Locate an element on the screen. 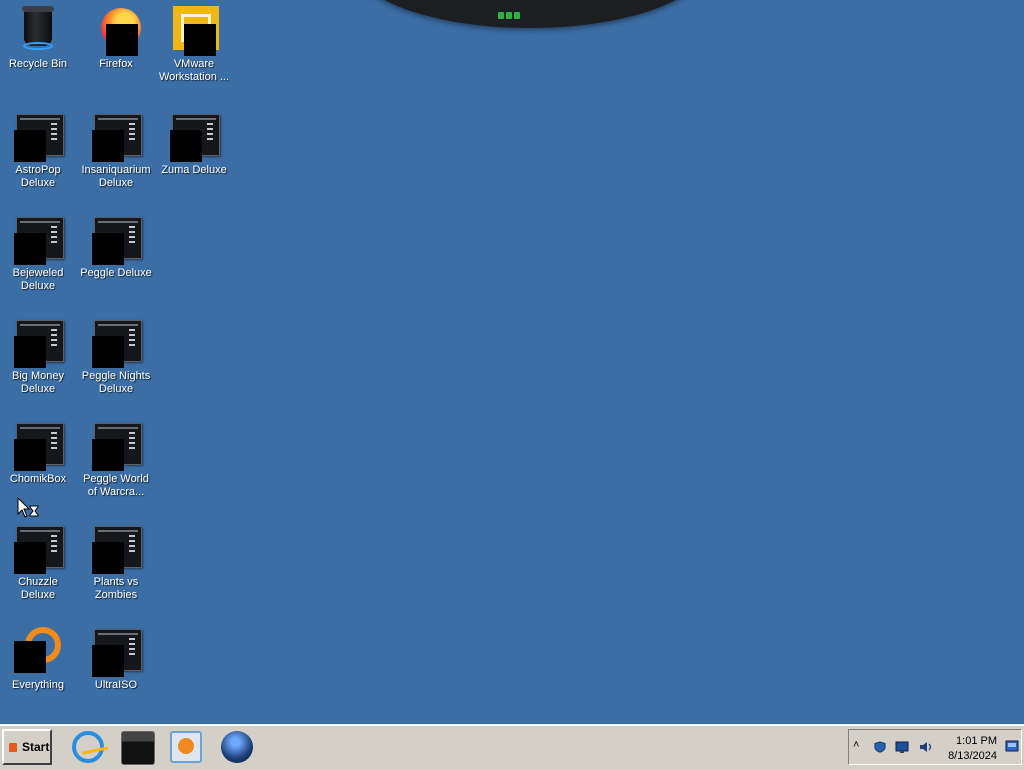 Image resolution: width=1024 pixels, height=769 pixels. security-shield-icon is located at coordinates (880, 747).